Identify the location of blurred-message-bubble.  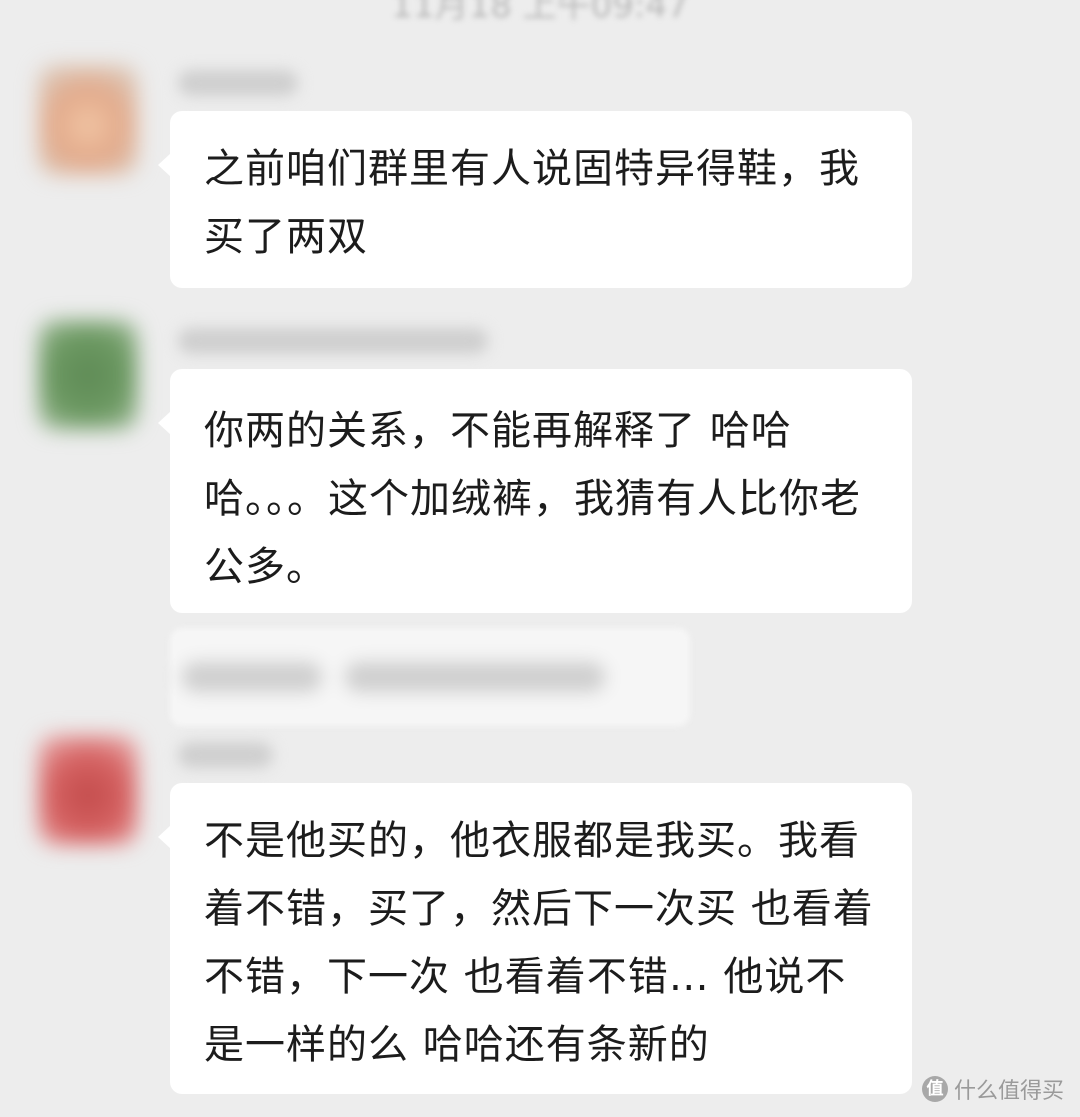
(430, 677).